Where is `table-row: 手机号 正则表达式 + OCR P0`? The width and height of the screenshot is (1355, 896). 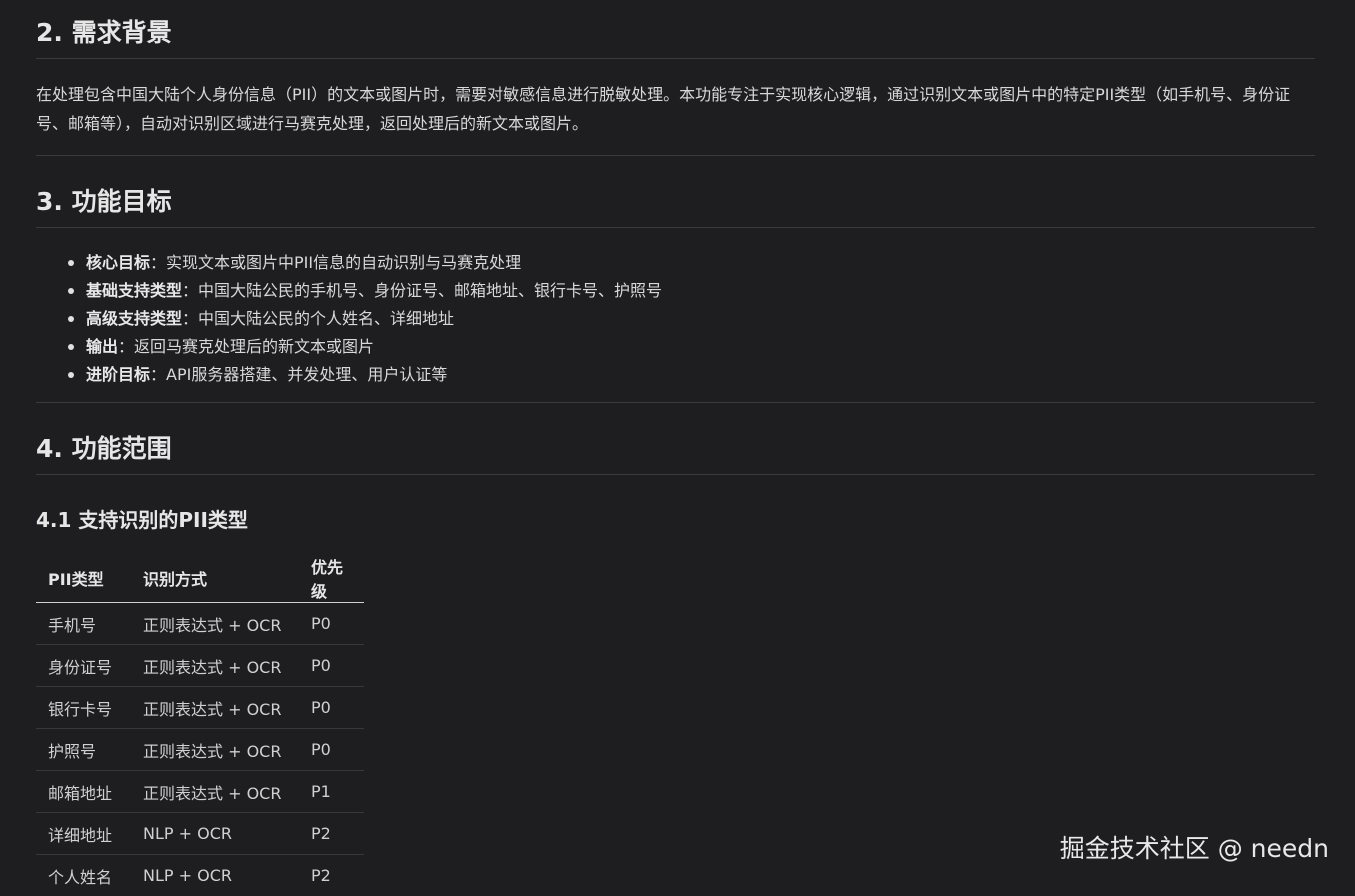
table-row: 手机号 正则表达式 + OCR P0 is located at coordinates (200, 624).